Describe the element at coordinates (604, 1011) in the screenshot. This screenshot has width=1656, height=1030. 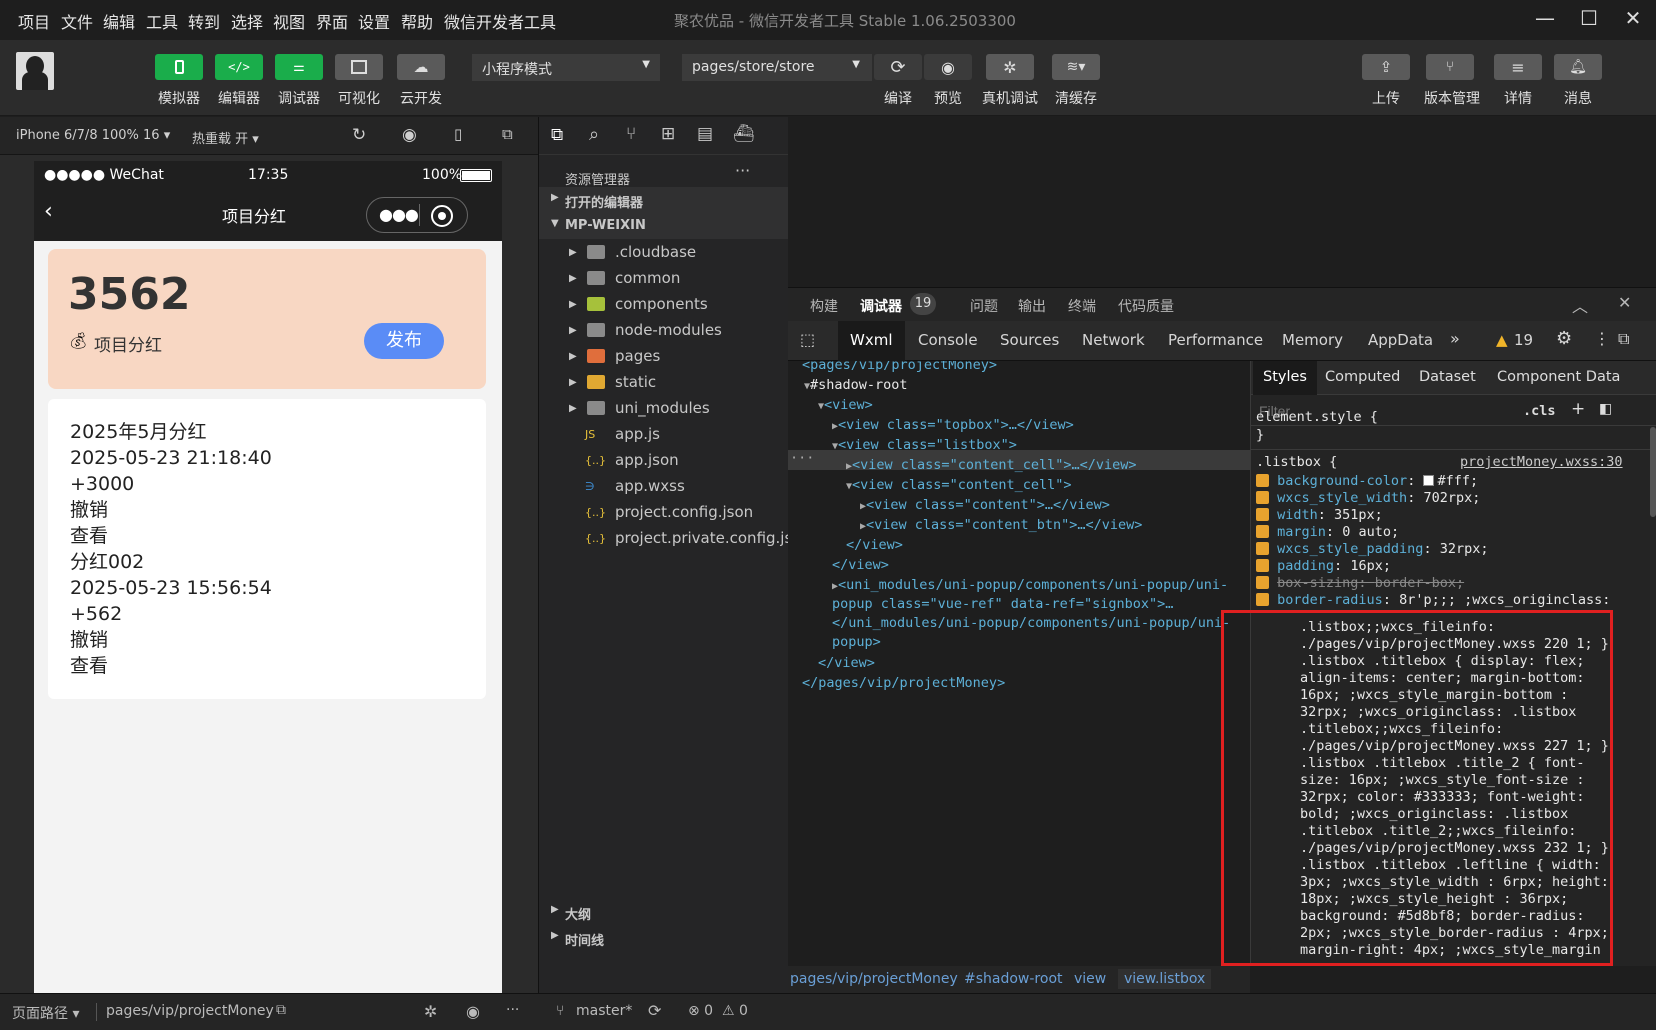
I see `git-branch: master*` at that location.